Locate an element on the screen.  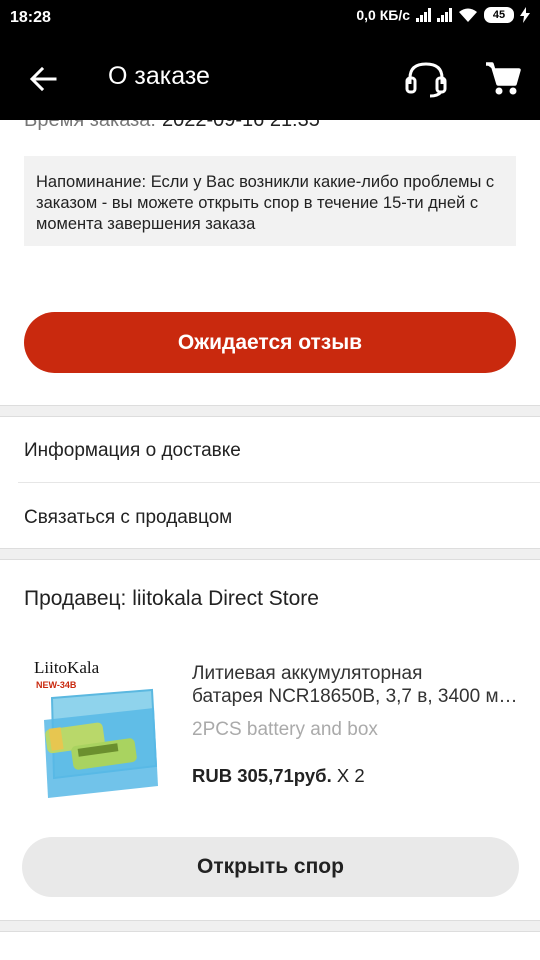
seller-name: Продавец: liitokala Direct Store is located at coordinates (171, 599).